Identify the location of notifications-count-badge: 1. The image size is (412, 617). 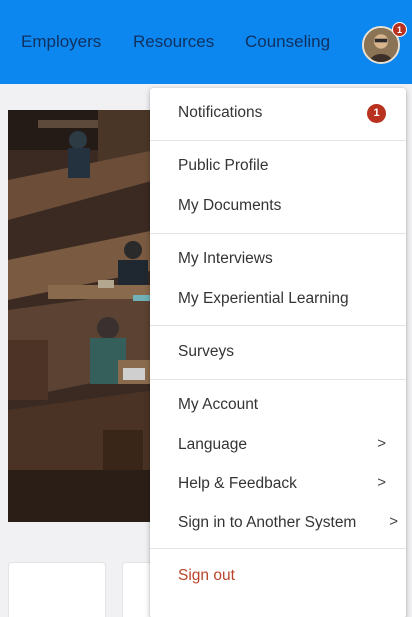
(376, 113).